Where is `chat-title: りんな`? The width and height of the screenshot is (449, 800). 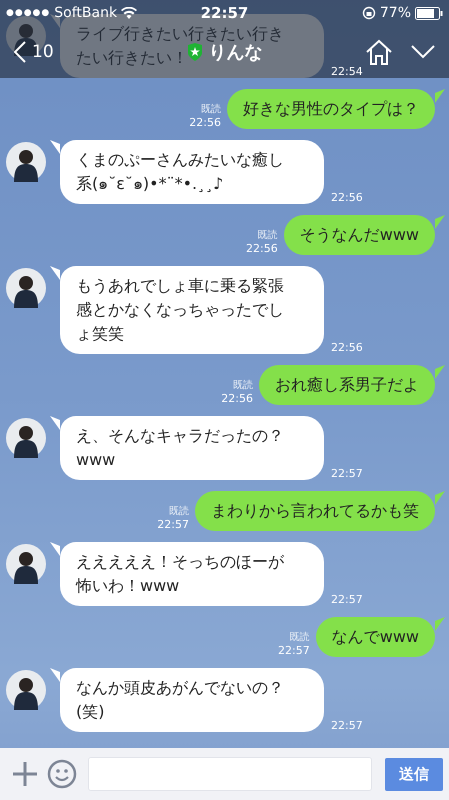
chat-title: りんな is located at coordinates (235, 53).